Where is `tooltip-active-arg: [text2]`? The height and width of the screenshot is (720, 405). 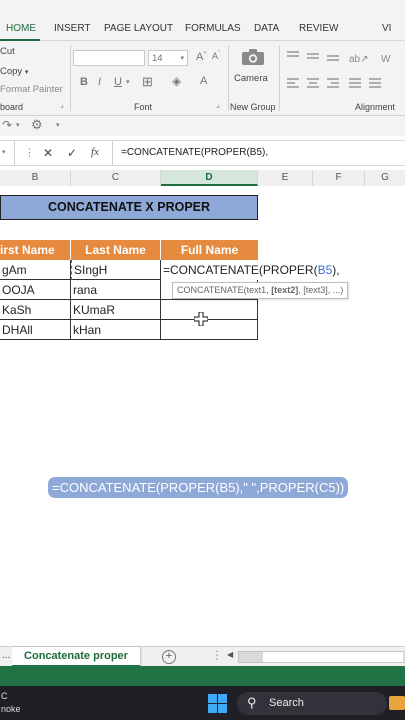
tooltip-active-arg: [text2] is located at coordinates (285, 290).